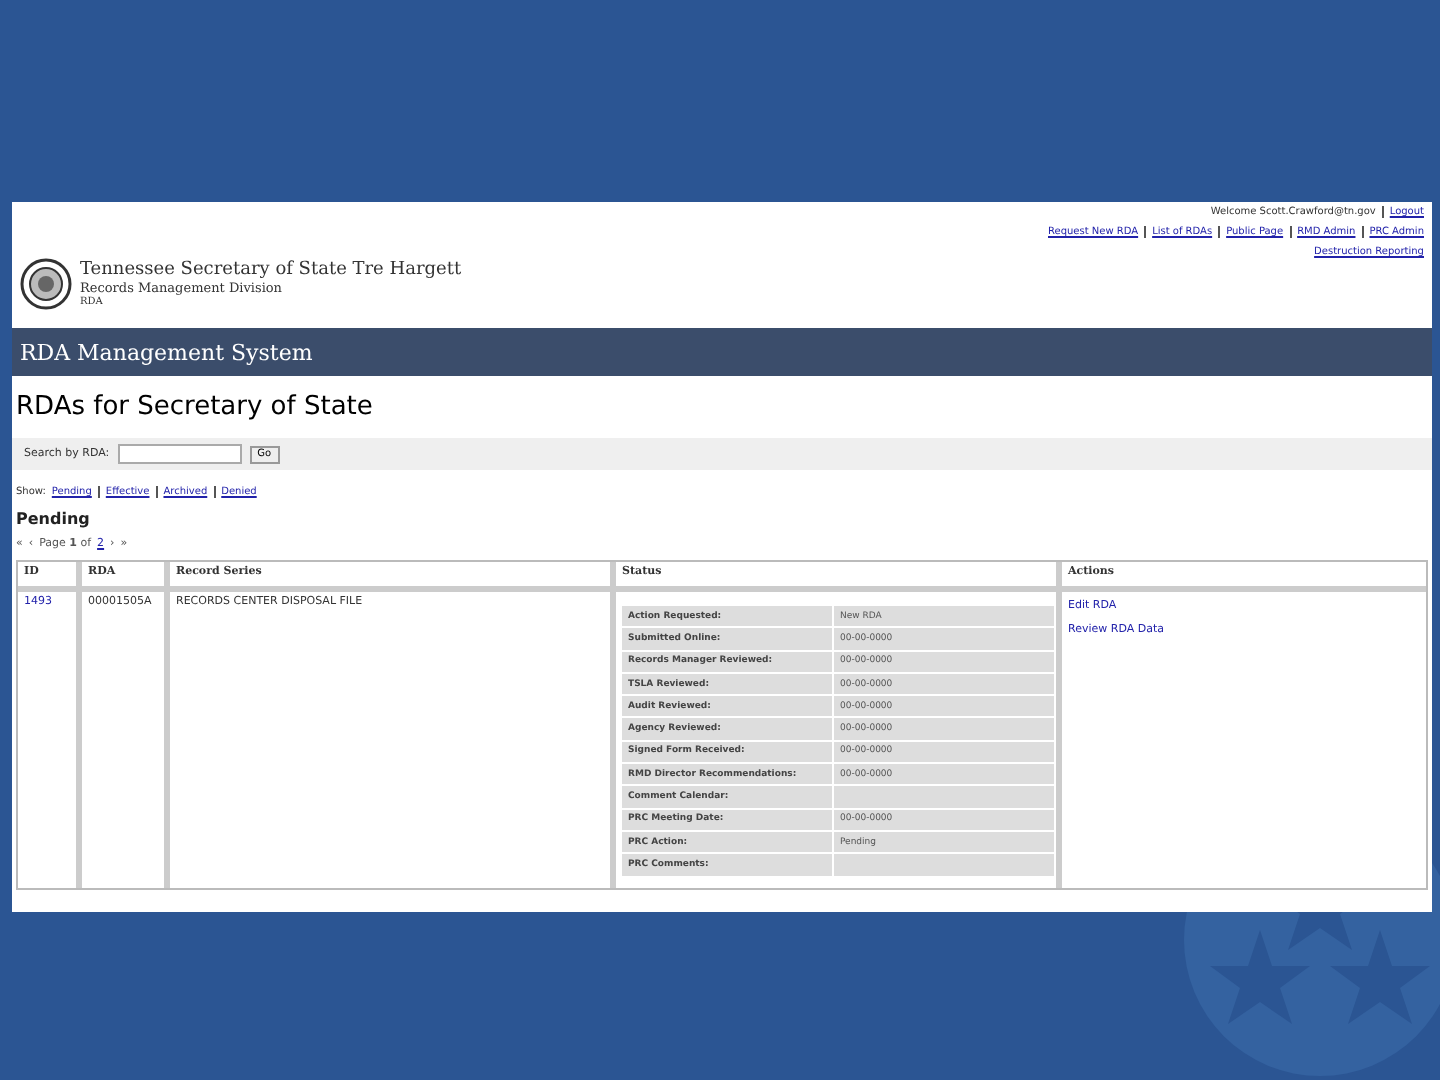  Describe the element at coordinates (54, 519) in the screenshot. I see `section-heading: Pending` at that location.